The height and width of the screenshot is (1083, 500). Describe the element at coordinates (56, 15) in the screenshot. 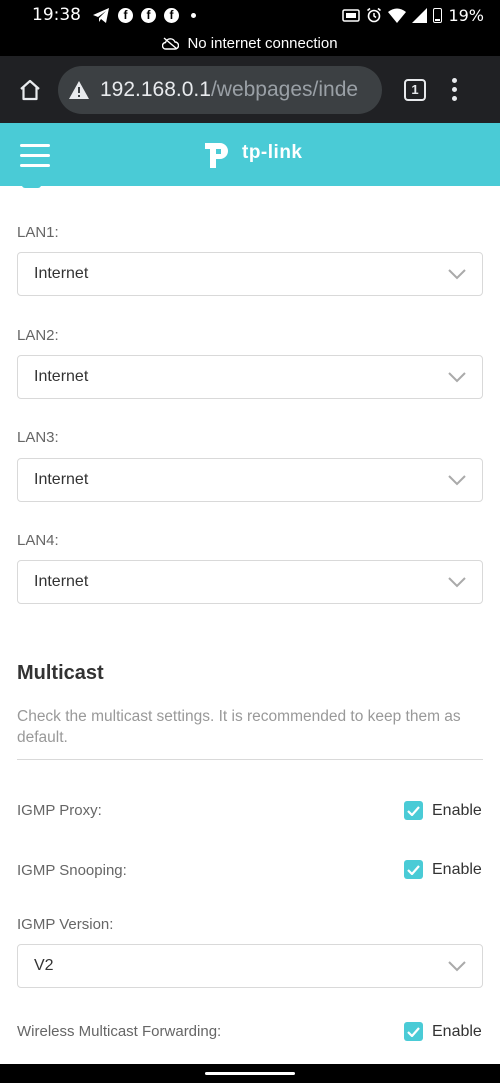

I see `status-time: 19:38` at that location.